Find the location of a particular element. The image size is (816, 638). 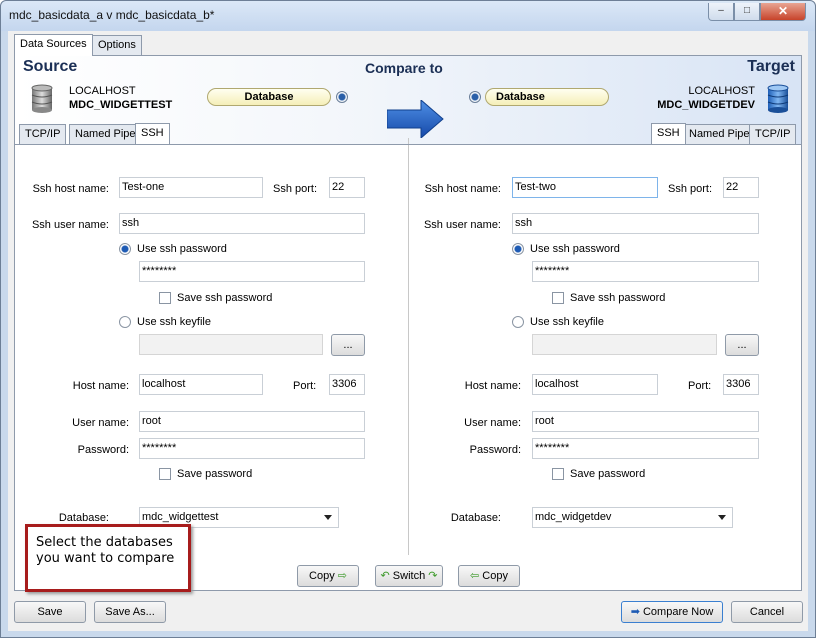

target-db-name: MDC_WIDGETDEV is located at coordinates (706, 105).